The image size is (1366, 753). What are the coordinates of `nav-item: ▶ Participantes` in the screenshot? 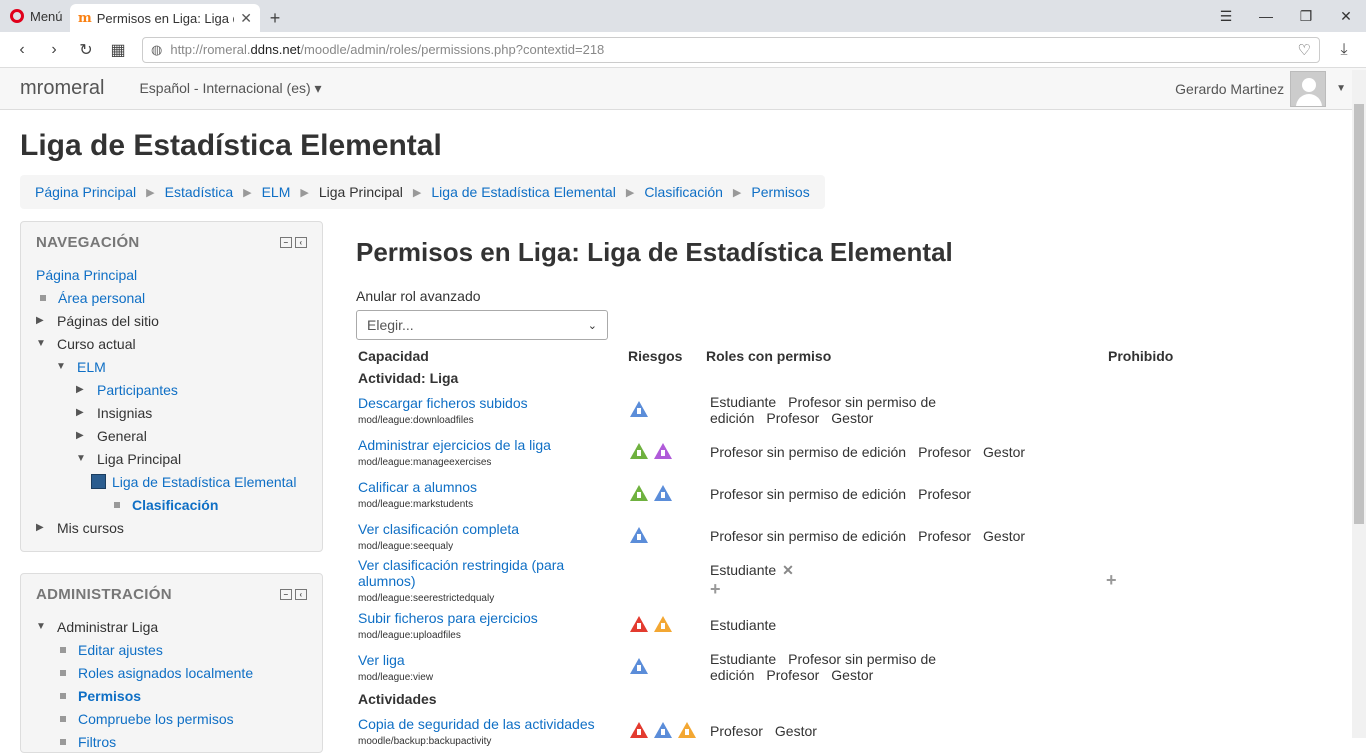 It's located at (171, 389).